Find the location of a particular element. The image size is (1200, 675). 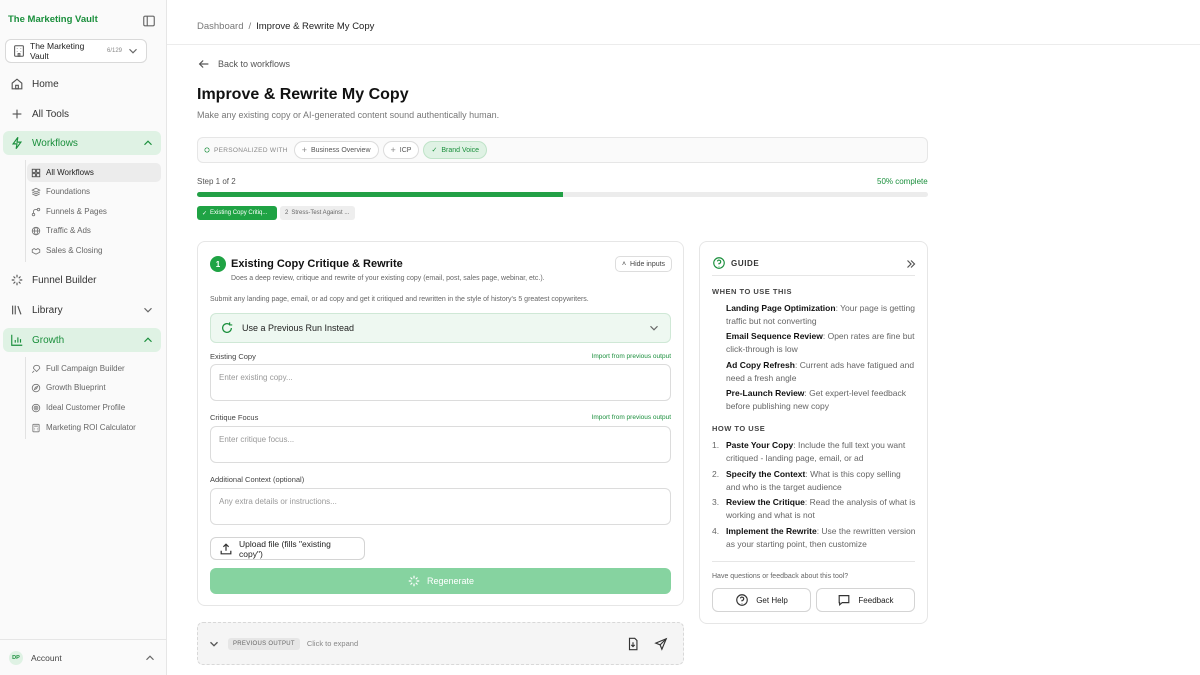

back-to-workflows-link: Back to workflows is located at coordinates (243, 64).